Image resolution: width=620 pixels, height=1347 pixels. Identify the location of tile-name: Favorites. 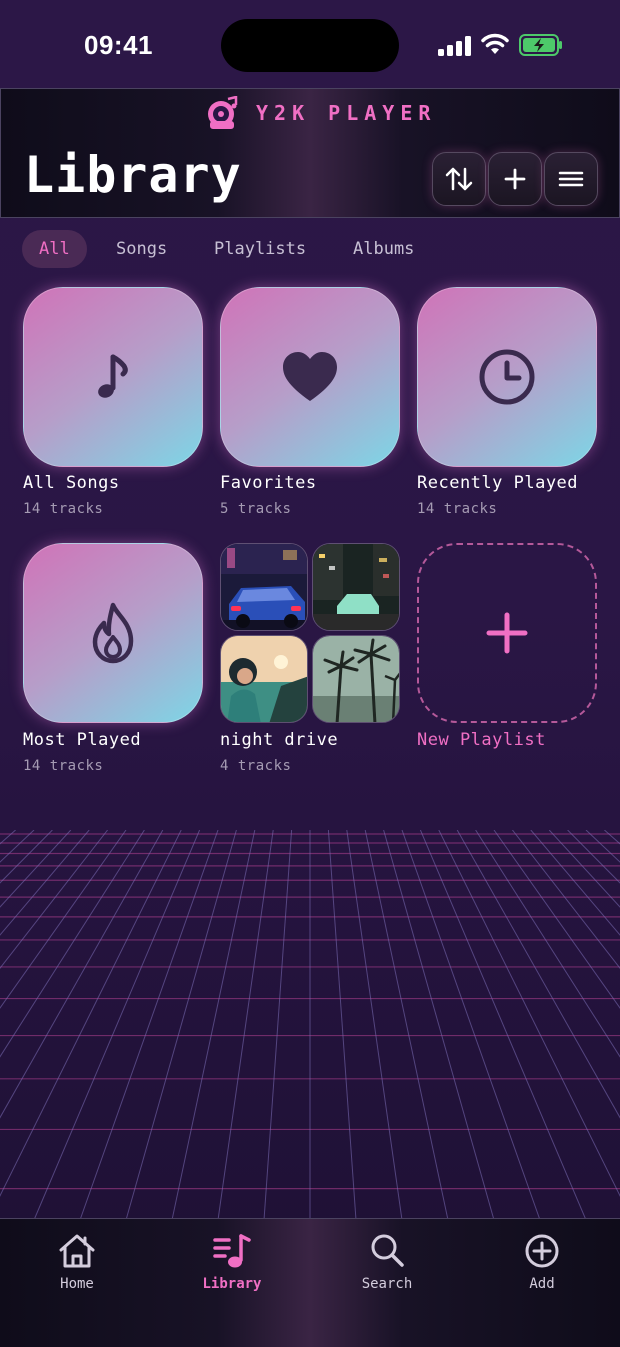
(268, 483).